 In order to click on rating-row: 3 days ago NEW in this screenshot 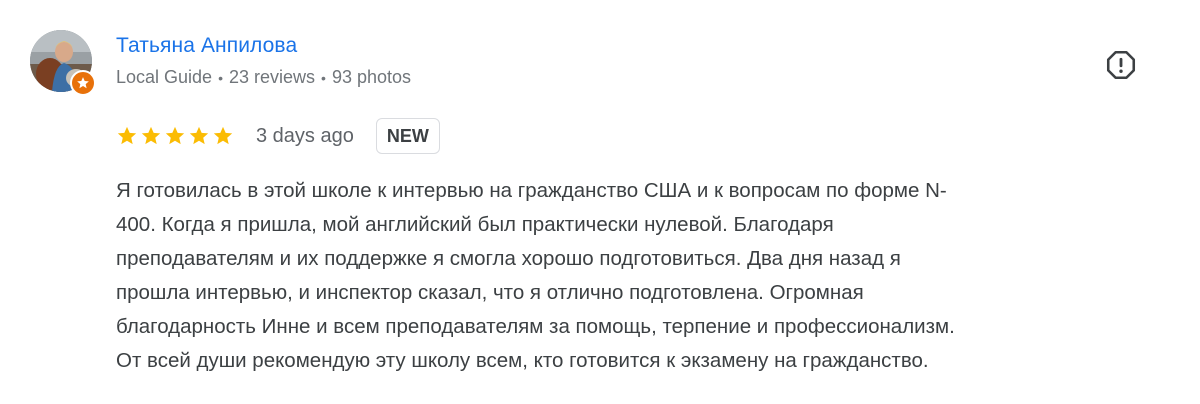, I will do `click(278, 136)`.